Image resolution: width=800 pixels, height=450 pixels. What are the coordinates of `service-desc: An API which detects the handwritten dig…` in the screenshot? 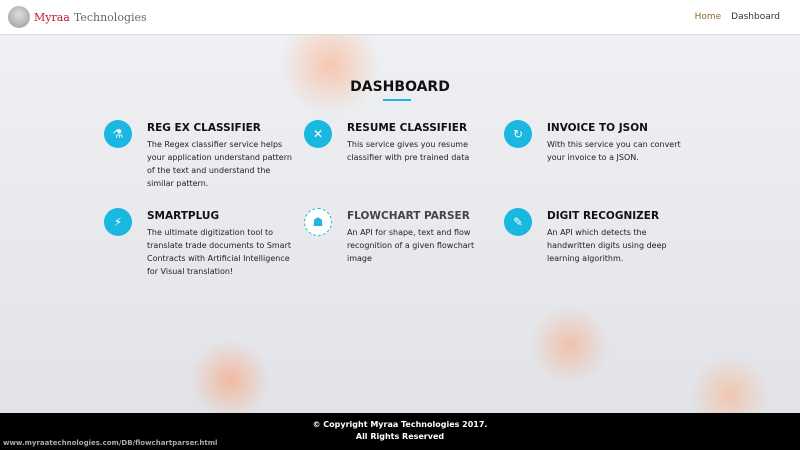 It's located at (607, 245).